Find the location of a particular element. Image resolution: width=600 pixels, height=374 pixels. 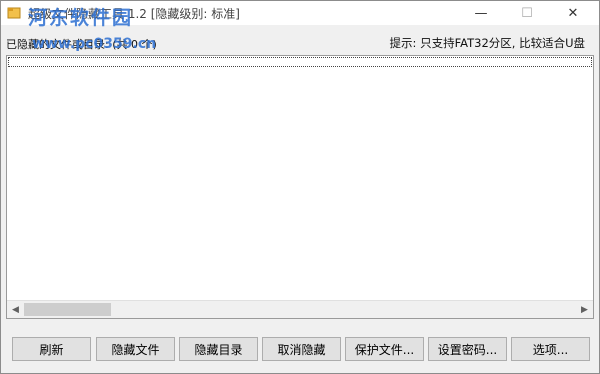

hide-directory-button: 隐藏目录 is located at coordinates (218, 349).